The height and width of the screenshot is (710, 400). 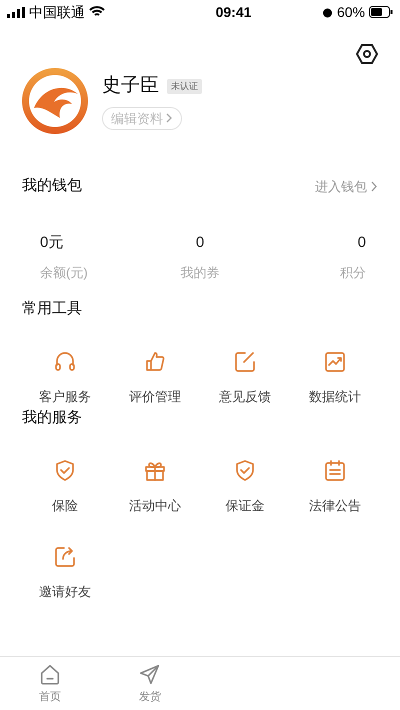 What do you see at coordinates (335, 471) in the screenshot?
I see `calendar-icon` at bounding box center [335, 471].